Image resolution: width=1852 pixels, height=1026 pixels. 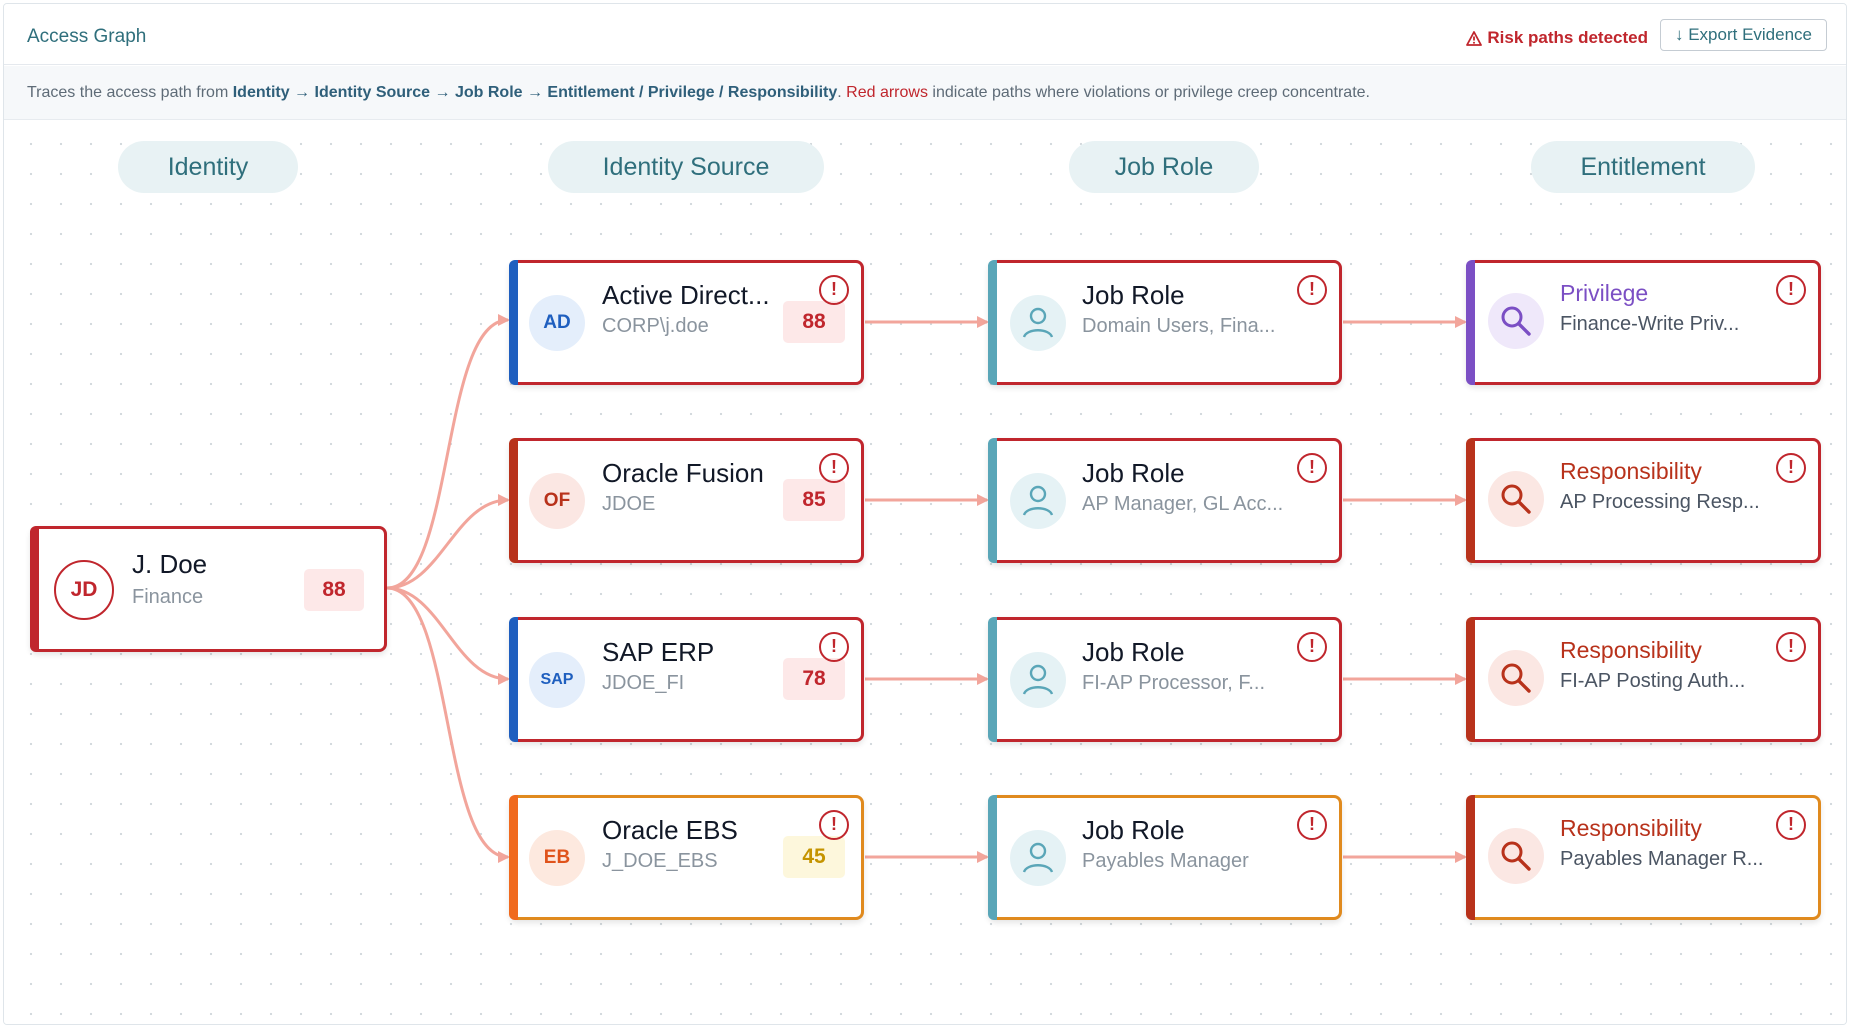 I want to click on warning-triangle-icon, so click(x=1474, y=38).